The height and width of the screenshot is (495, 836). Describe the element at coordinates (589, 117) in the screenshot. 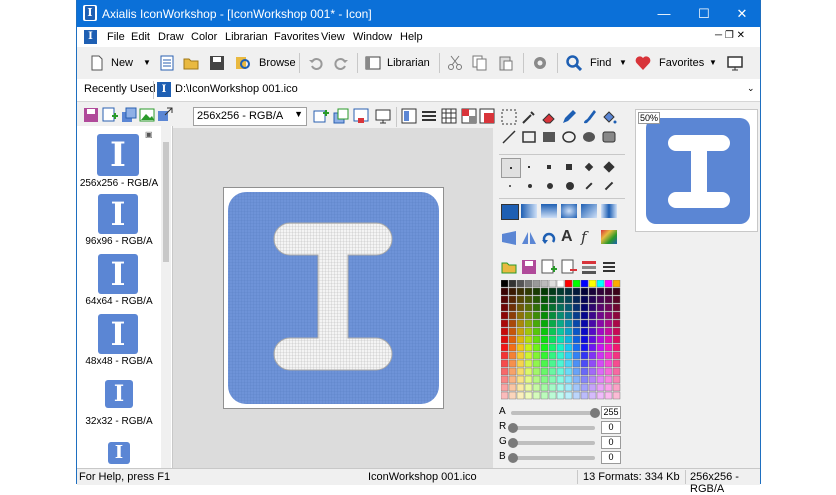

I see `brush-tool-icon` at that location.